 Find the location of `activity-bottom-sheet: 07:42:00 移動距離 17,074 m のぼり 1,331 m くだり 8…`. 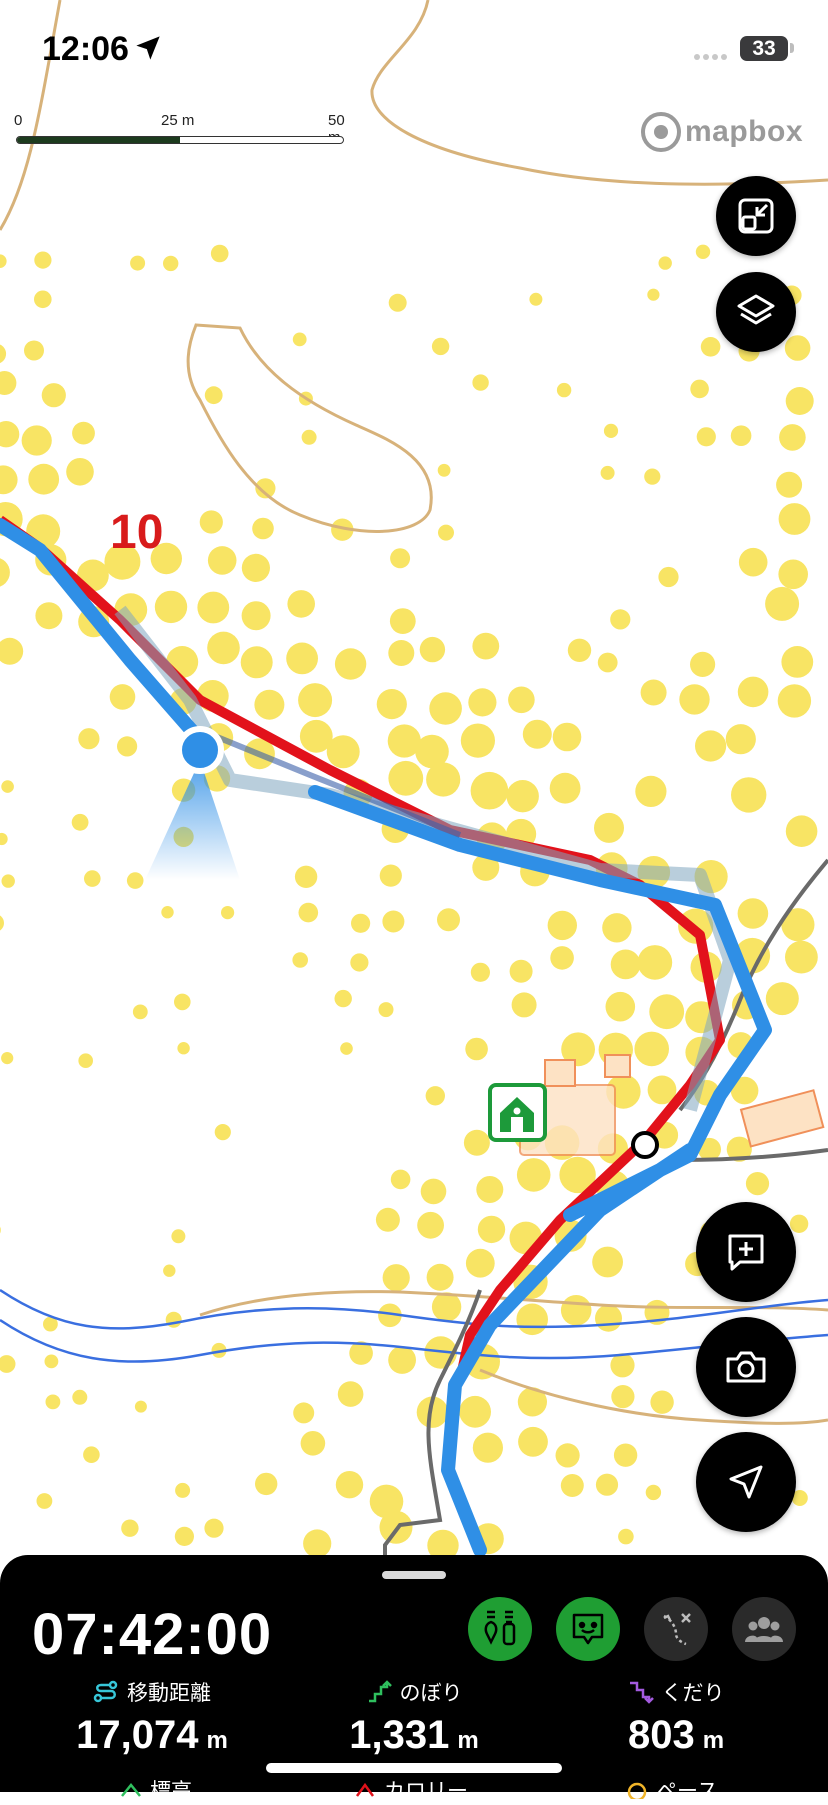

activity-bottom-sheet: 07:42:00 移動距離 17,074 m のぼり 1,331 m くだり 8… is located at coordinates (414, 1679).